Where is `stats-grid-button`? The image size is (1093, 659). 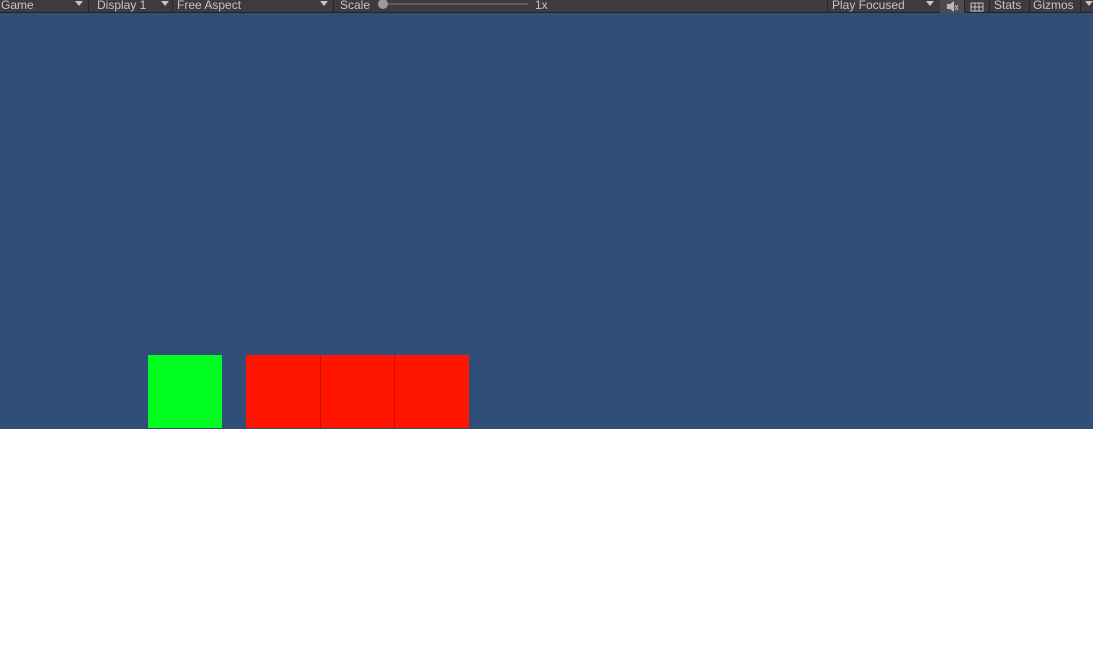 stats-grid-button is located at coordinates (977, 6).